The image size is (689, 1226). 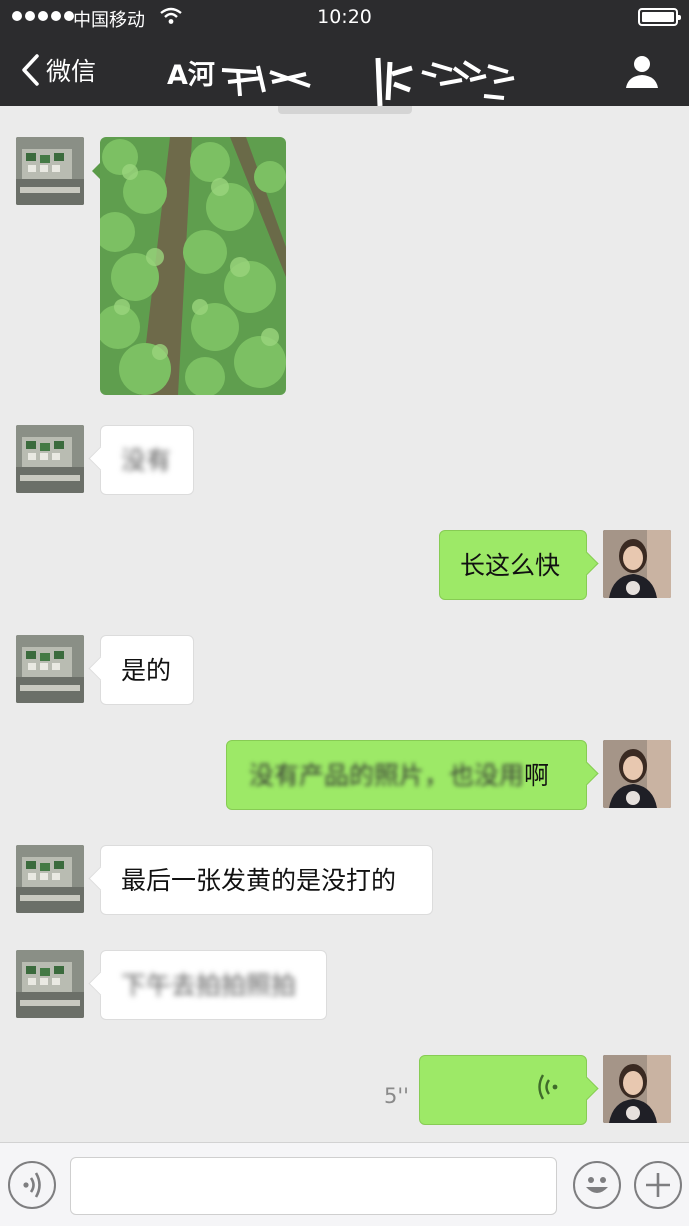 I want to click on message-text: 是的, so click(x=146, y=670).